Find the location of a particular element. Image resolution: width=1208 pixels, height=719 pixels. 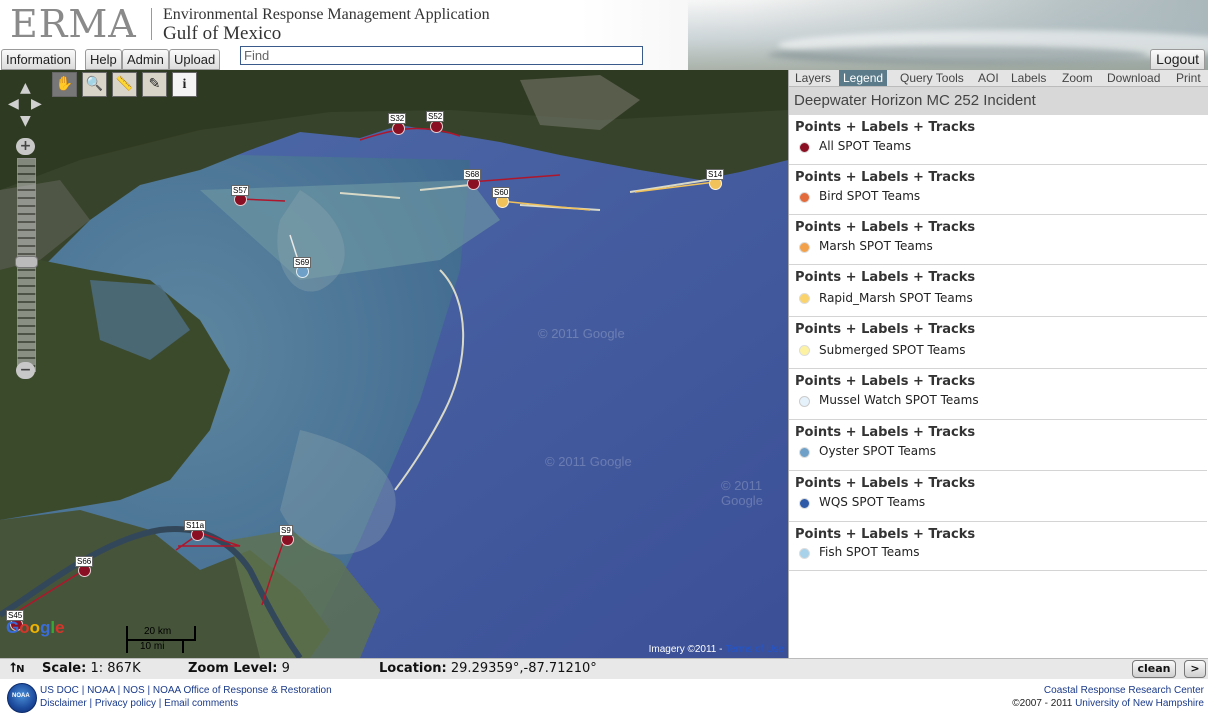

scale-label: Scale: is located at coordinates (64, 668).